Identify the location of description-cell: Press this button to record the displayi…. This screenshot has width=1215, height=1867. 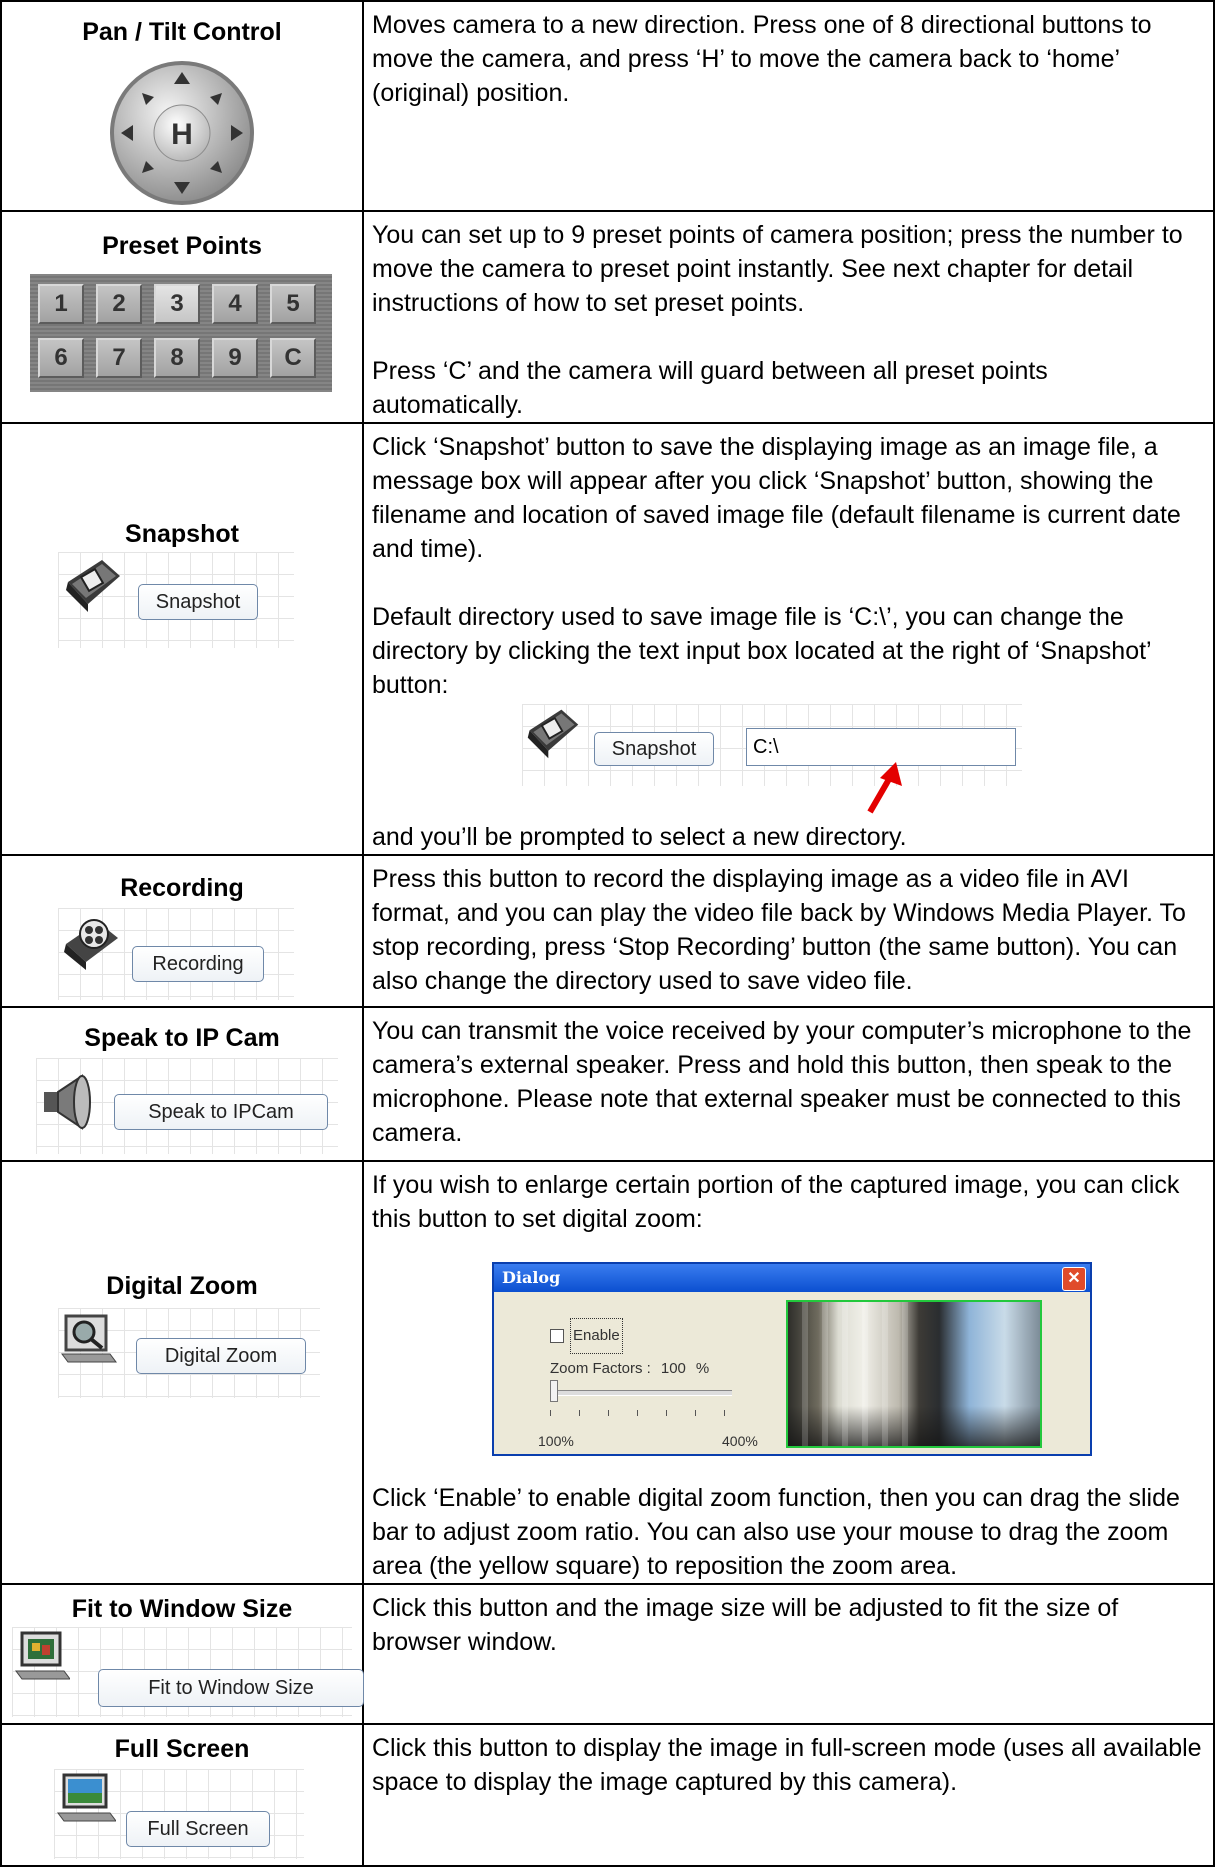
(788, 931).